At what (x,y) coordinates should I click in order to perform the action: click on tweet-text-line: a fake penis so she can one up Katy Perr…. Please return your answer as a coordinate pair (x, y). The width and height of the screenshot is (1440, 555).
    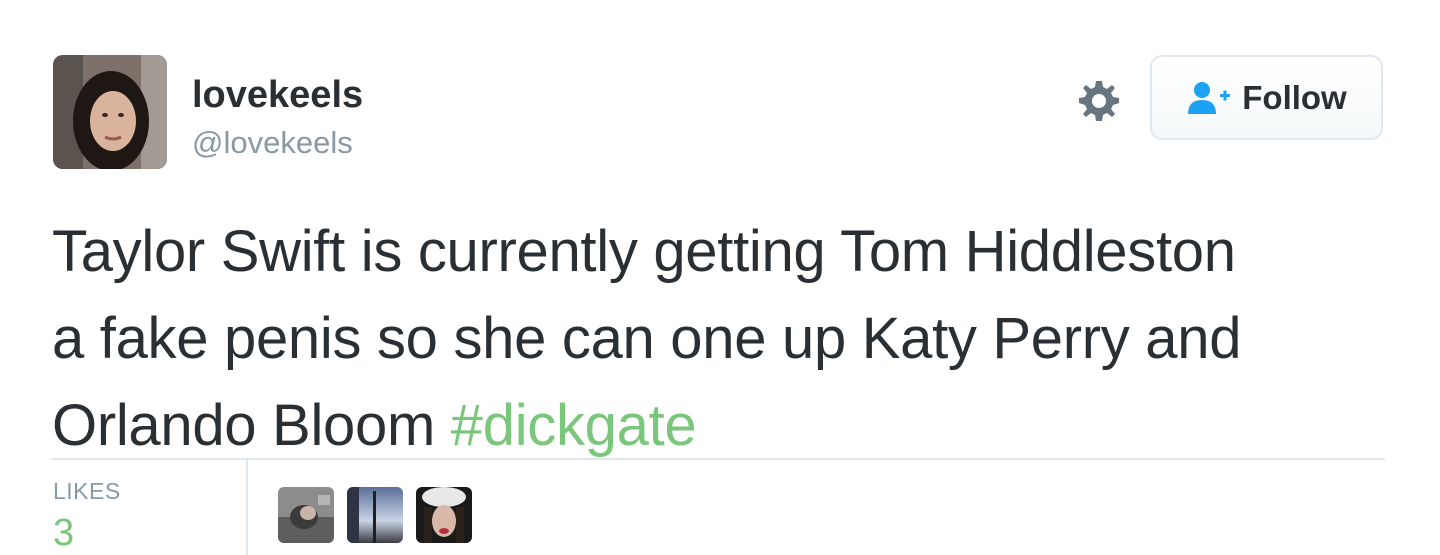
    Looking at the image, I should click on (647, 338).